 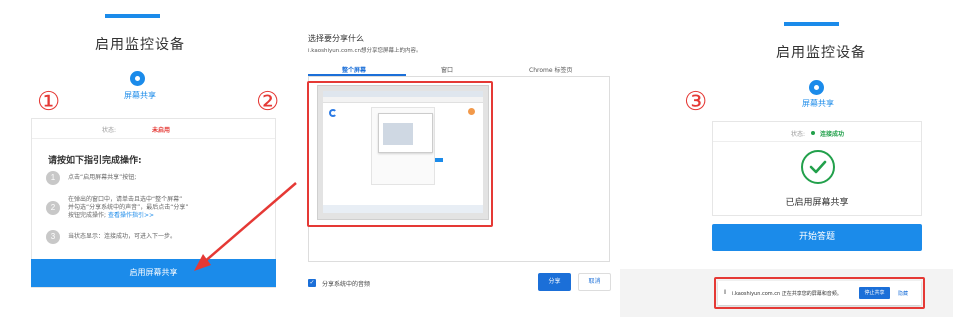 What do you see at coordinates (53, 208) in the screenshot?
I see `step-number-badge: 2` at bounding box center [53, 208].